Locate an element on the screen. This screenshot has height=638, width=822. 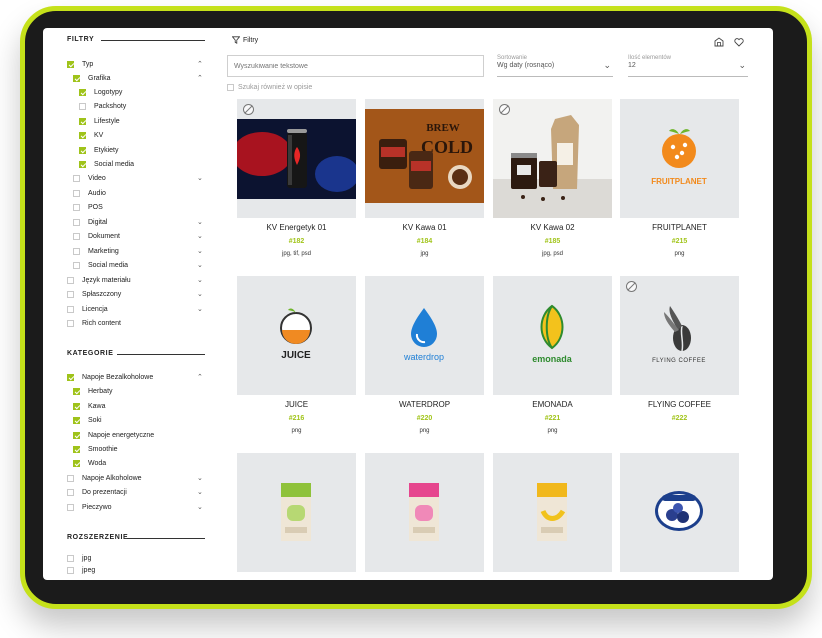
filter-video: Video ⌄ is located at coordinates (140, 178).